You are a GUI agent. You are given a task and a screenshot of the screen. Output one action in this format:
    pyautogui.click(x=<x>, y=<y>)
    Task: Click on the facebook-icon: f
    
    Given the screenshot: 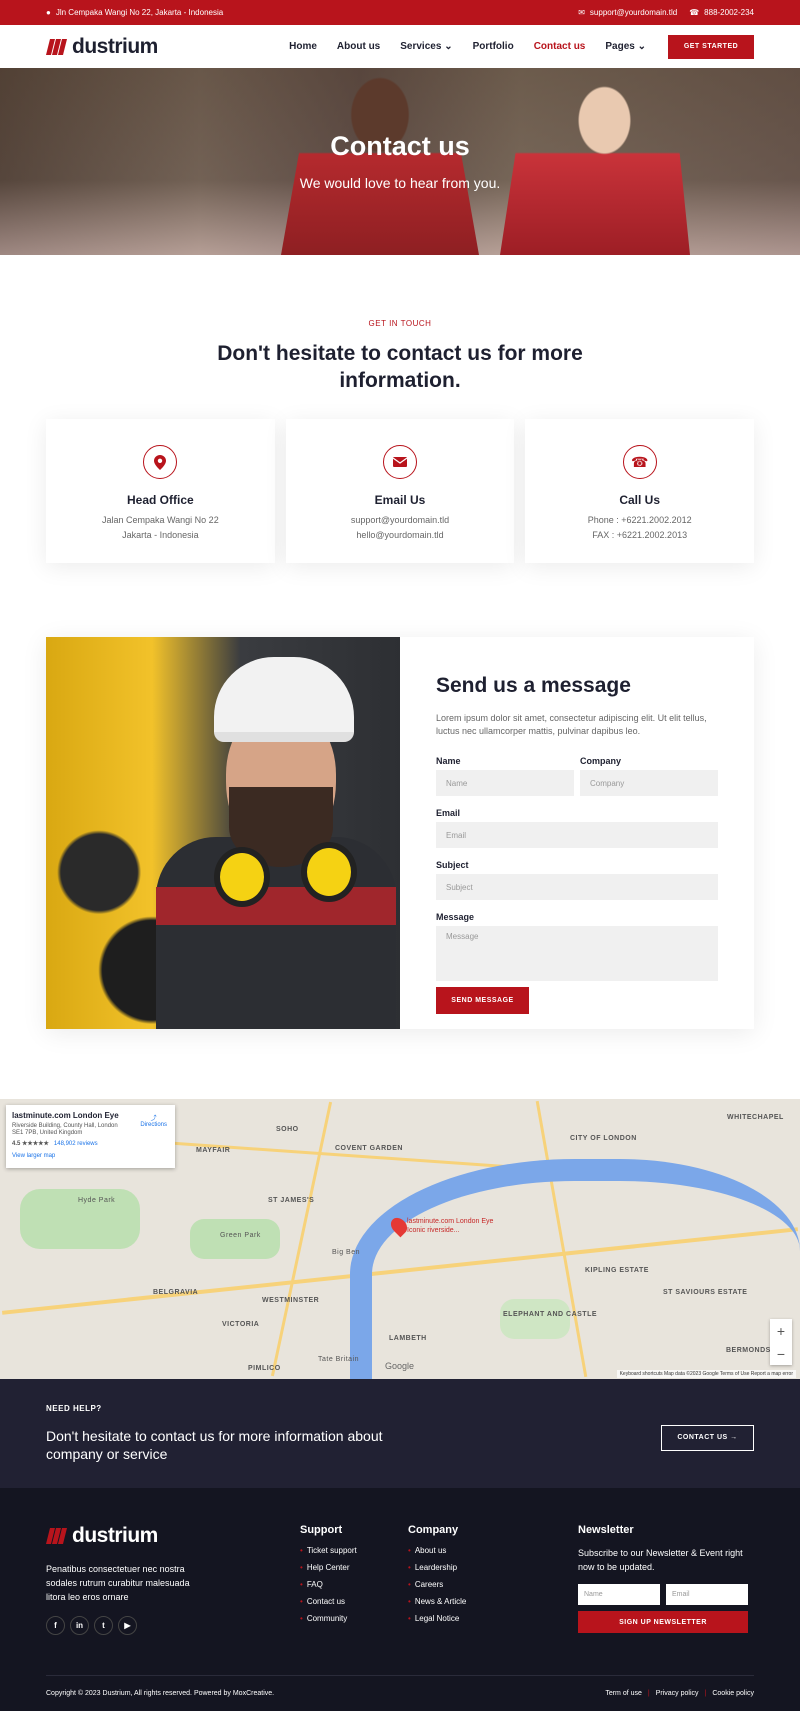 What is the action you would take?
    pyautogui.click(x=55, y=1625)
    